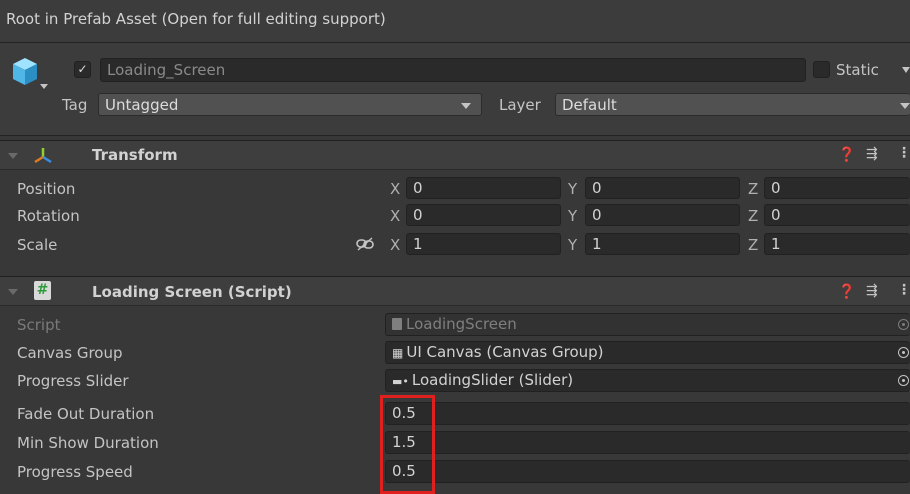 The height and width of the screenshot is (494, 910). Describe the element at coordinates (70, 353) in the screenshot. I see `canvas-group-label: Canvas Group` at that location.